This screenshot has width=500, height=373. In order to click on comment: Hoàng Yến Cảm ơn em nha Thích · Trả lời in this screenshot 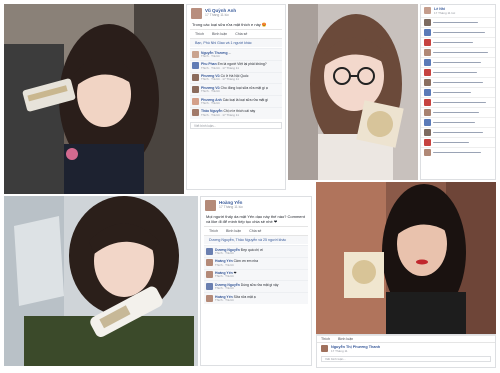, I will do `click(256, 262)`.